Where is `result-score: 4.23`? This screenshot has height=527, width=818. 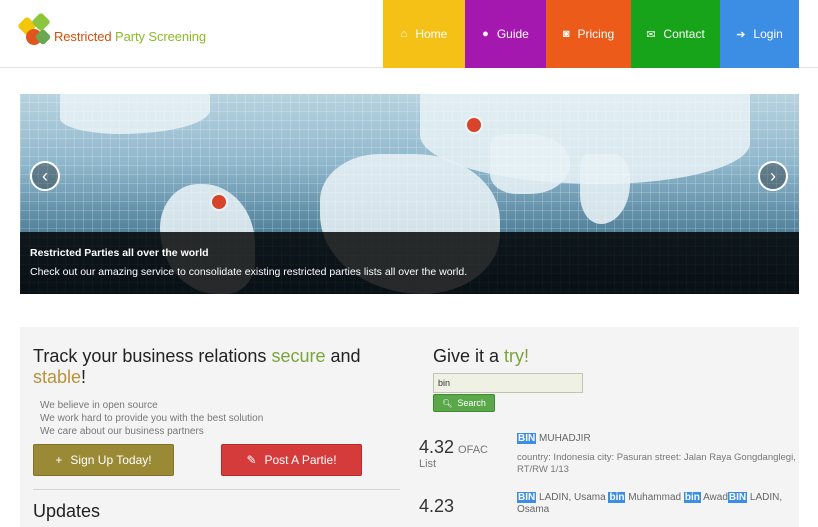 result-score: 4.23 is located at coordinates (437, 506).